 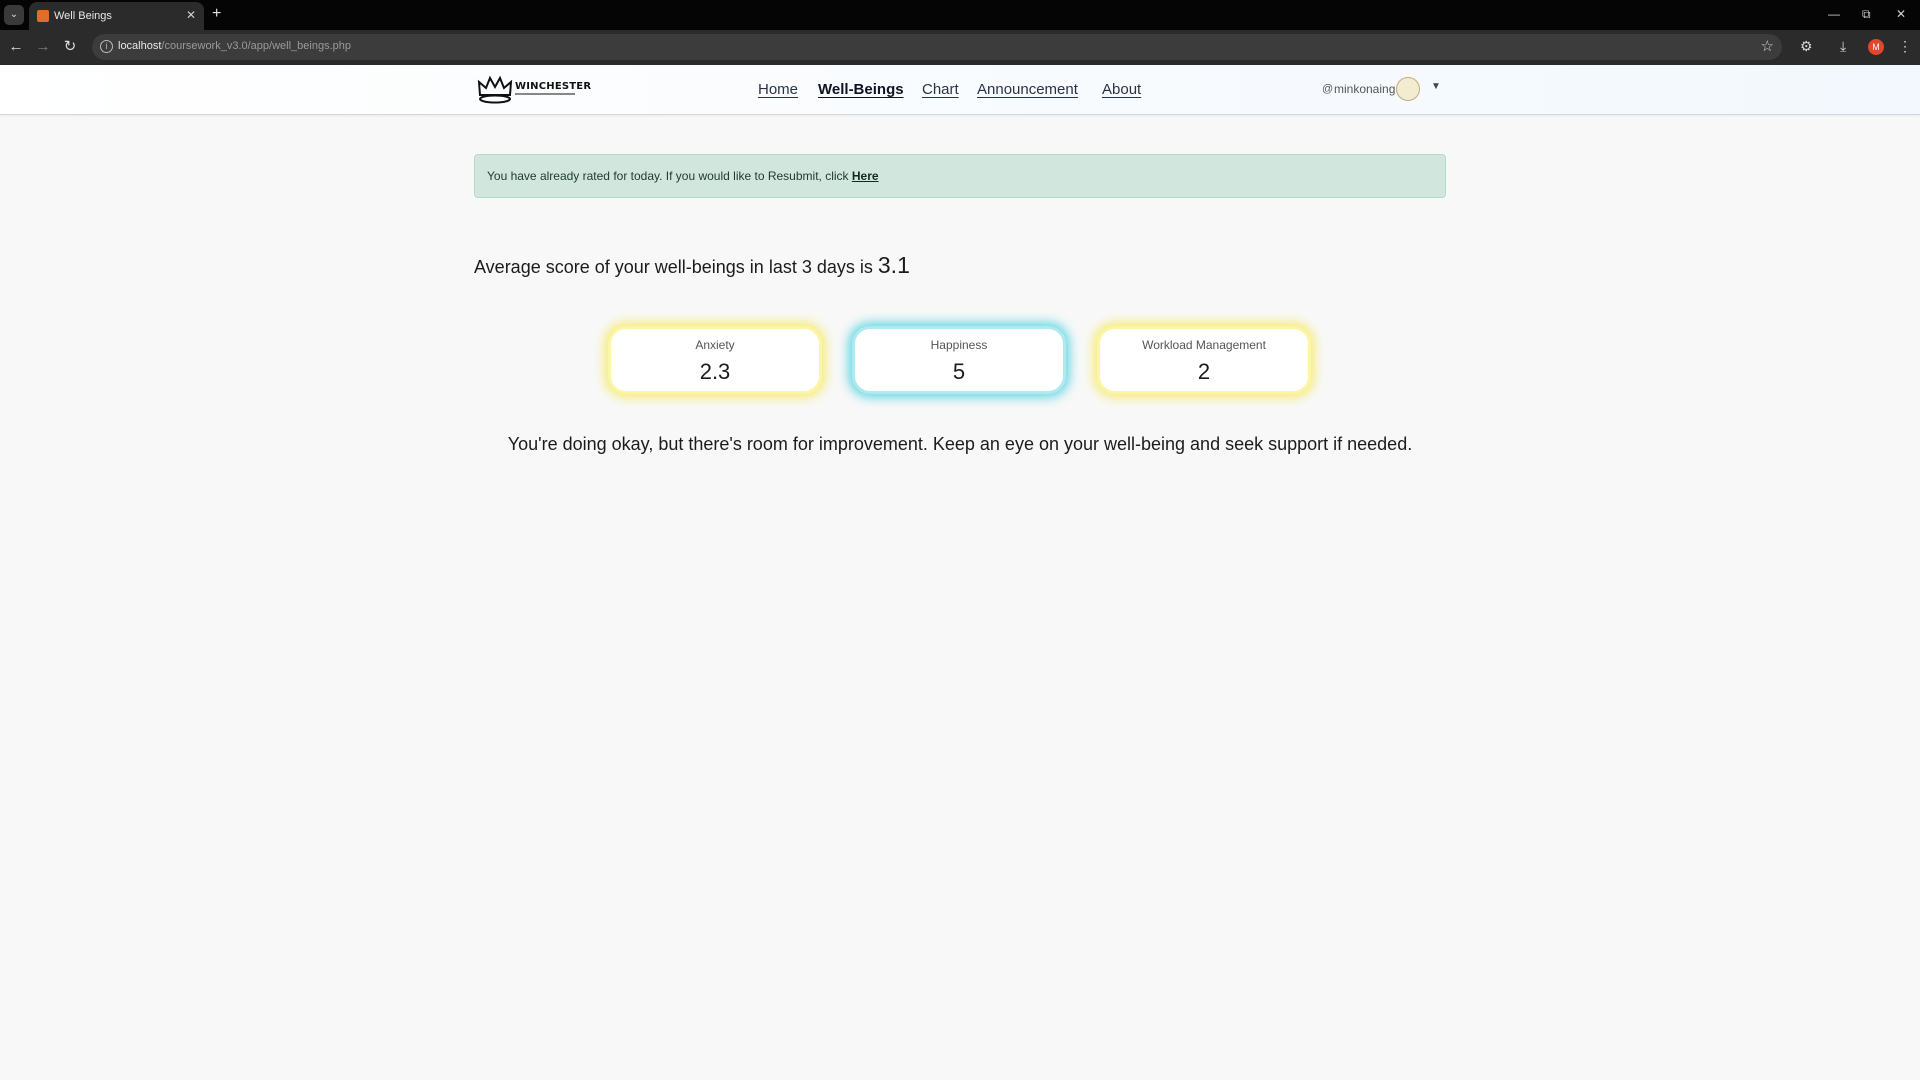 I want to click on anxiety-card: Anxiety 2.3, so click(x=715, y=360).